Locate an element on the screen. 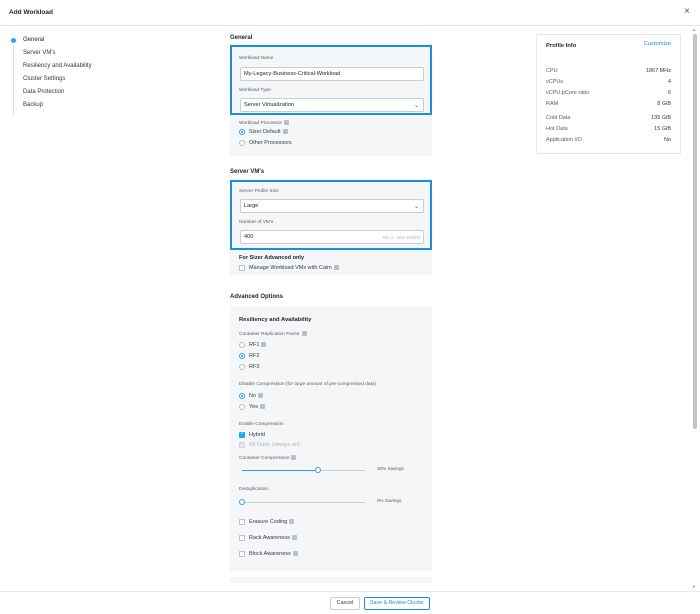  customize-link: Customize is located at coordinates (657, 44).